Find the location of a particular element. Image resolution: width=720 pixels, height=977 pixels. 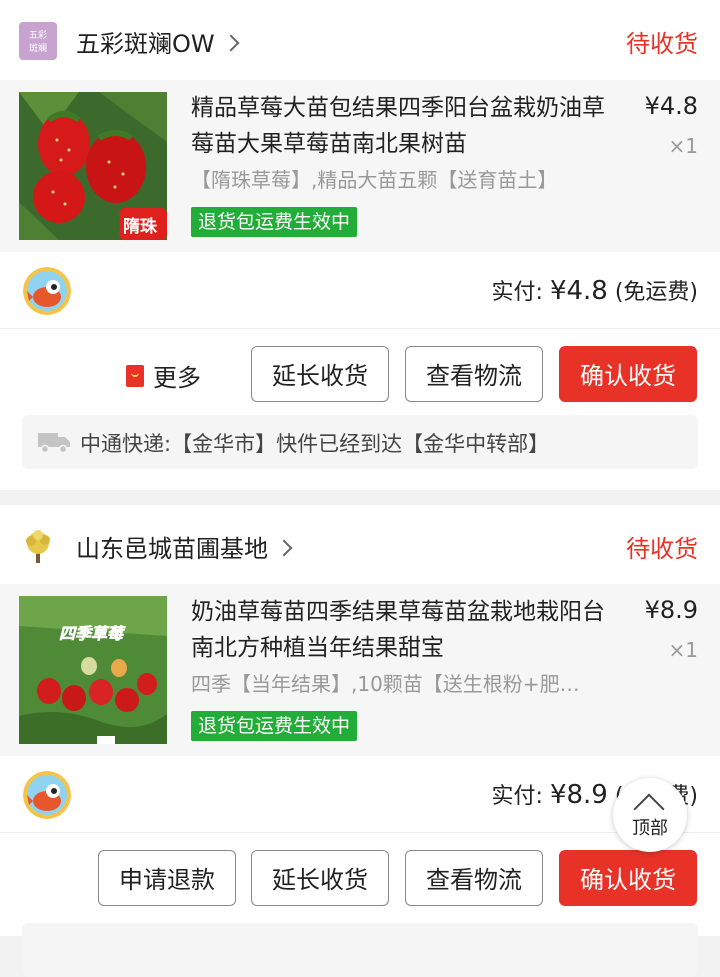

shop-header: 五彩 斑斓 五彩斑斓OW 待收货 is located at coordinates (360, 40).